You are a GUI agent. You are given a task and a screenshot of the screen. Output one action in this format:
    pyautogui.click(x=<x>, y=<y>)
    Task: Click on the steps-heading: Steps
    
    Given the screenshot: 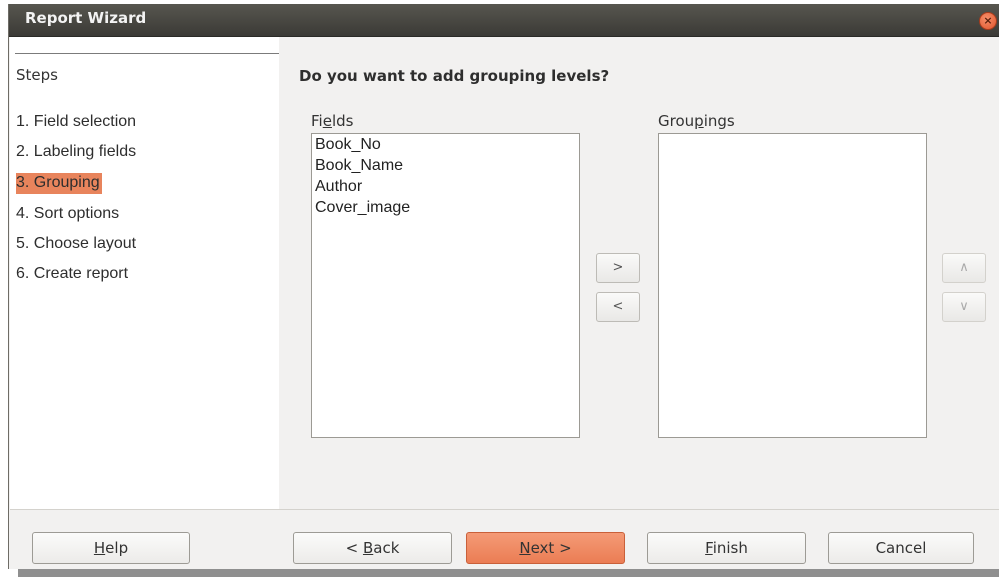 What is the action you would take?
    pyautogui.click(x=37, y=75)
    